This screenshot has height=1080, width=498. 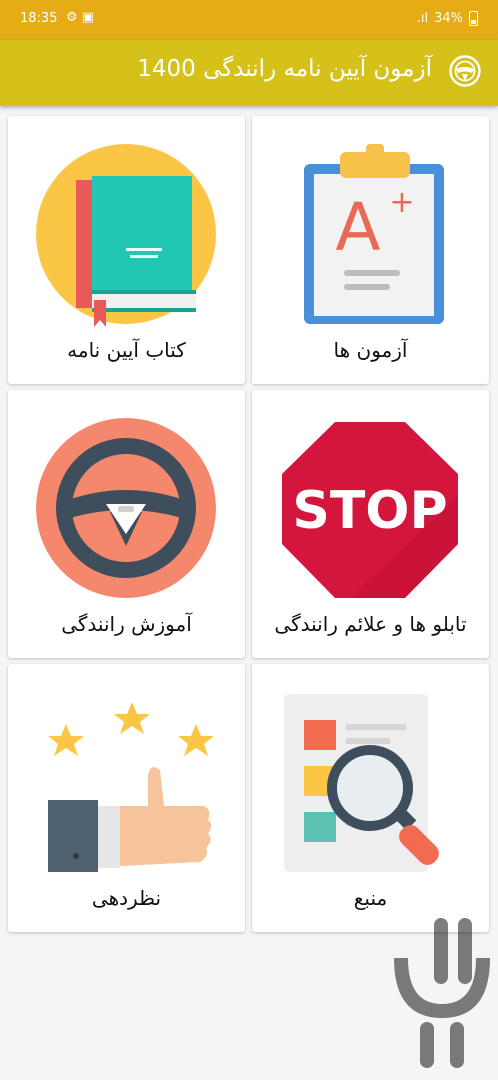 What do you see at coordinates (126, 624) in the screenshot?
I see `menu-card-label: آموزش رانندگی` at bounding box center [126, 624].